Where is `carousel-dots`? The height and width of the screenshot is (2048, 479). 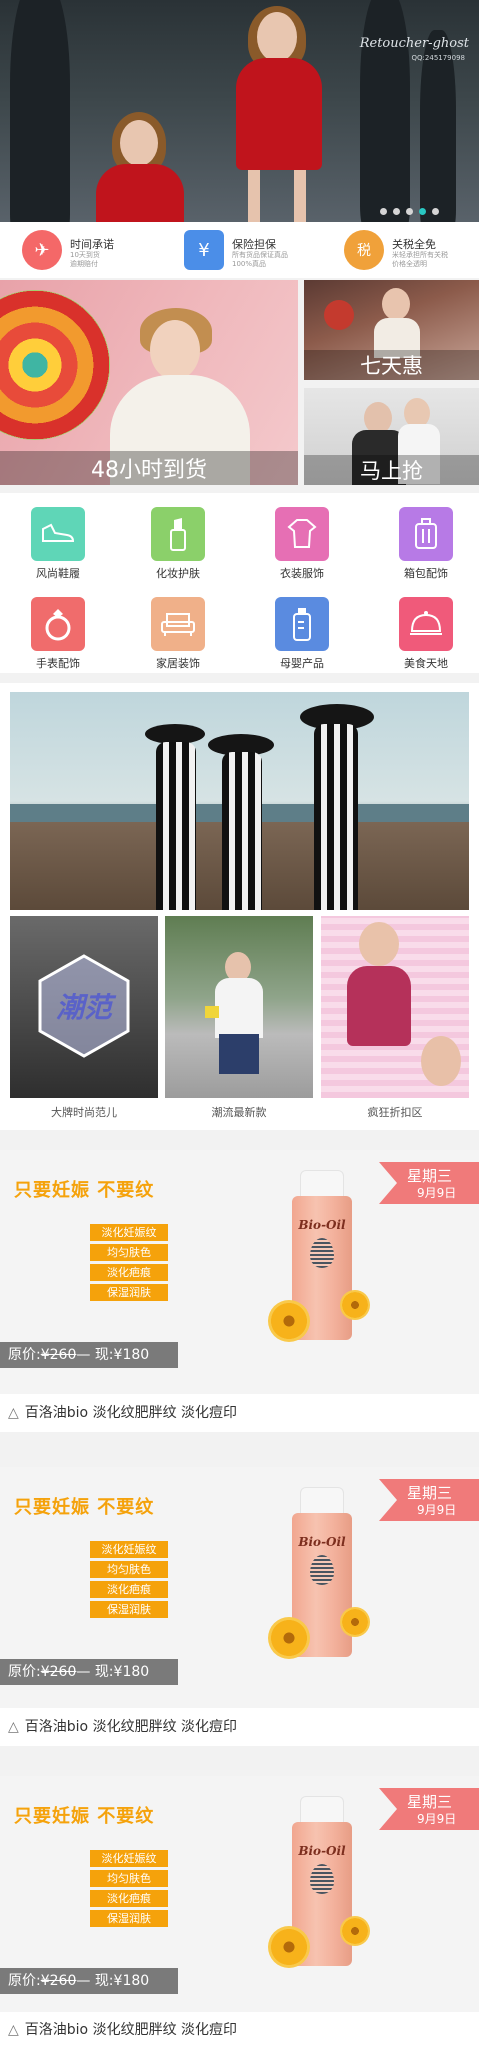
carousel-dots is located at coordinates (409, 211).